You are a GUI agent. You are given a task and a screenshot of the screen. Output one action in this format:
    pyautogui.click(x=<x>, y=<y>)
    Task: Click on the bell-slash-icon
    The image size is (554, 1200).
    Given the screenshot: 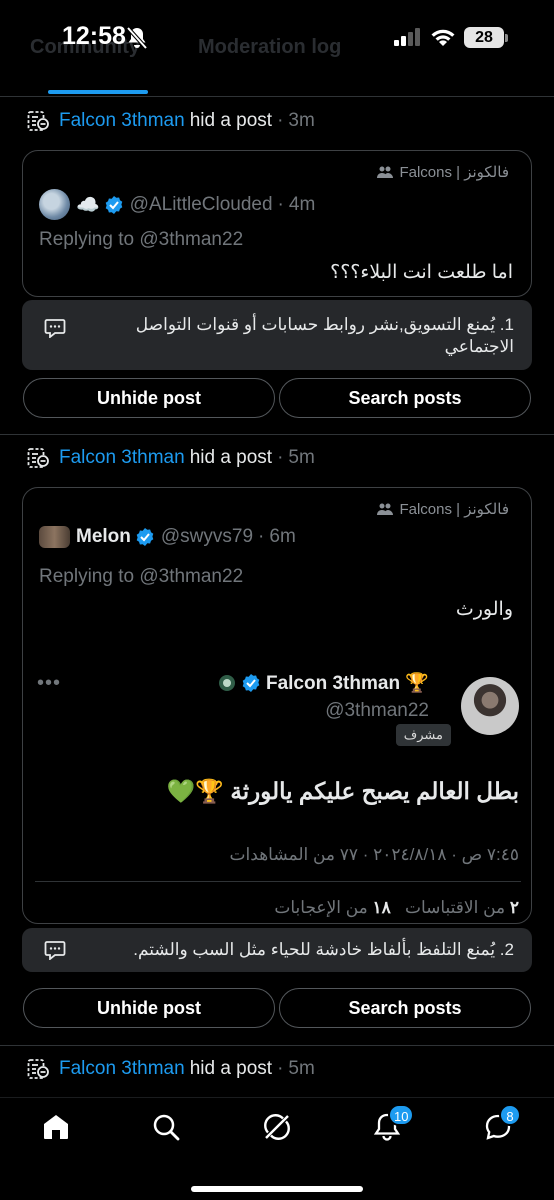 What is the action you would take?
    pyautogui.click(x=137, y=38)
    